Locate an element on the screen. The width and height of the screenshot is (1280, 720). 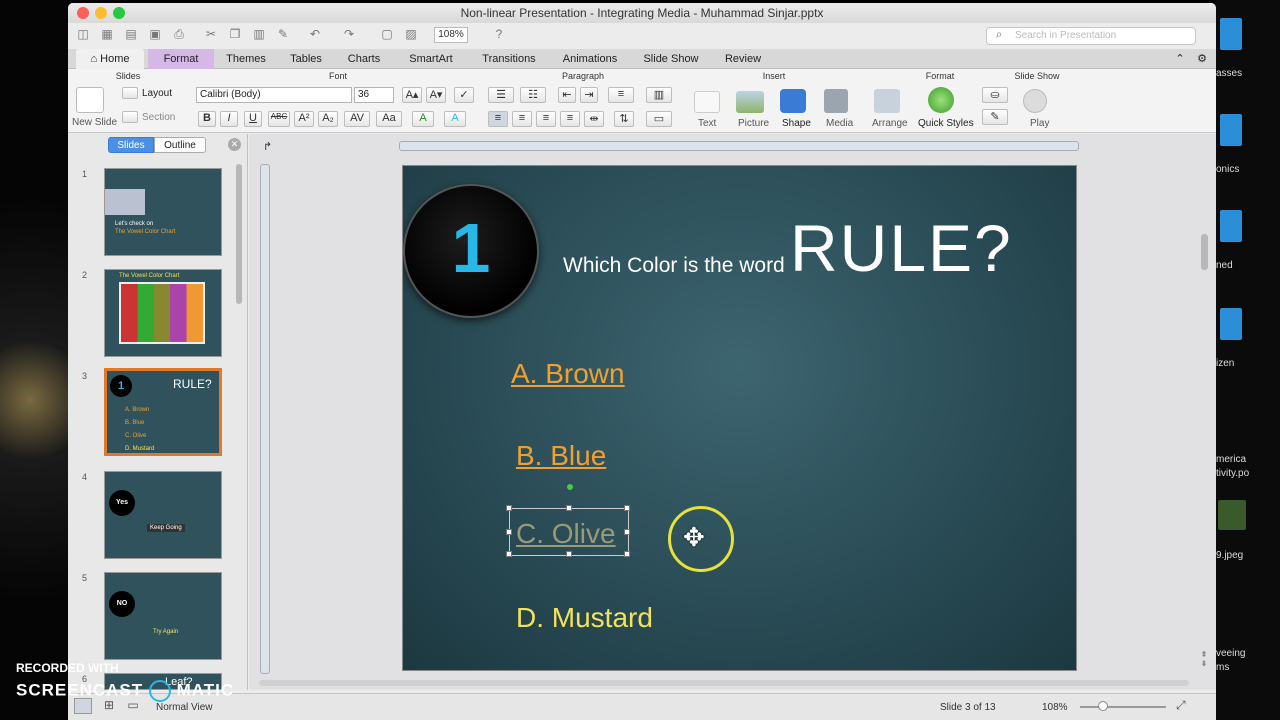
settings-gear-icon: ⚙ is located at coordinates (1202, 59).